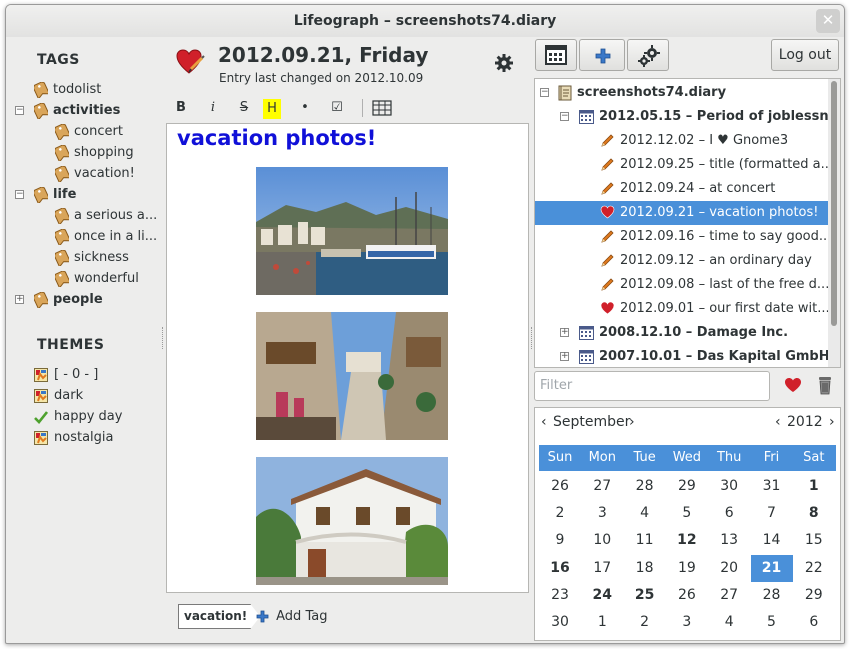 The width and height of the screenshot is (851, 649). I want to click on heart-icon, so click(190, 62).